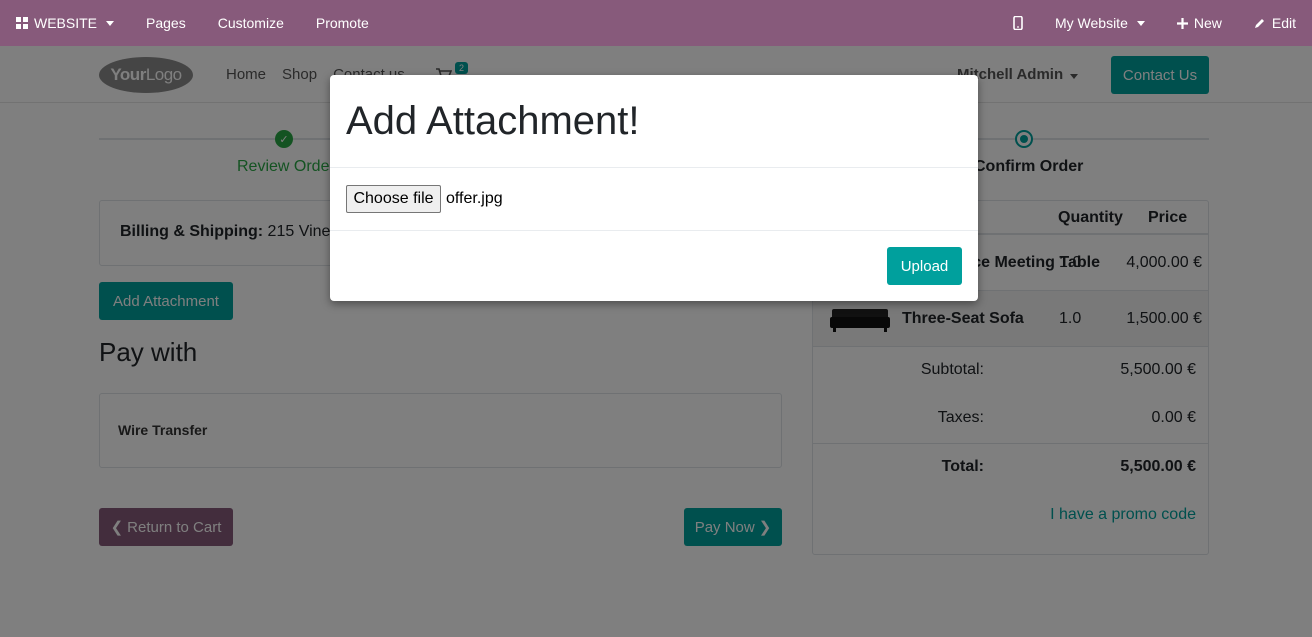 The height and width of the screenshot is (637, 1312). I want to click on dialog-title: Add Attachment!, so click(493, 121).